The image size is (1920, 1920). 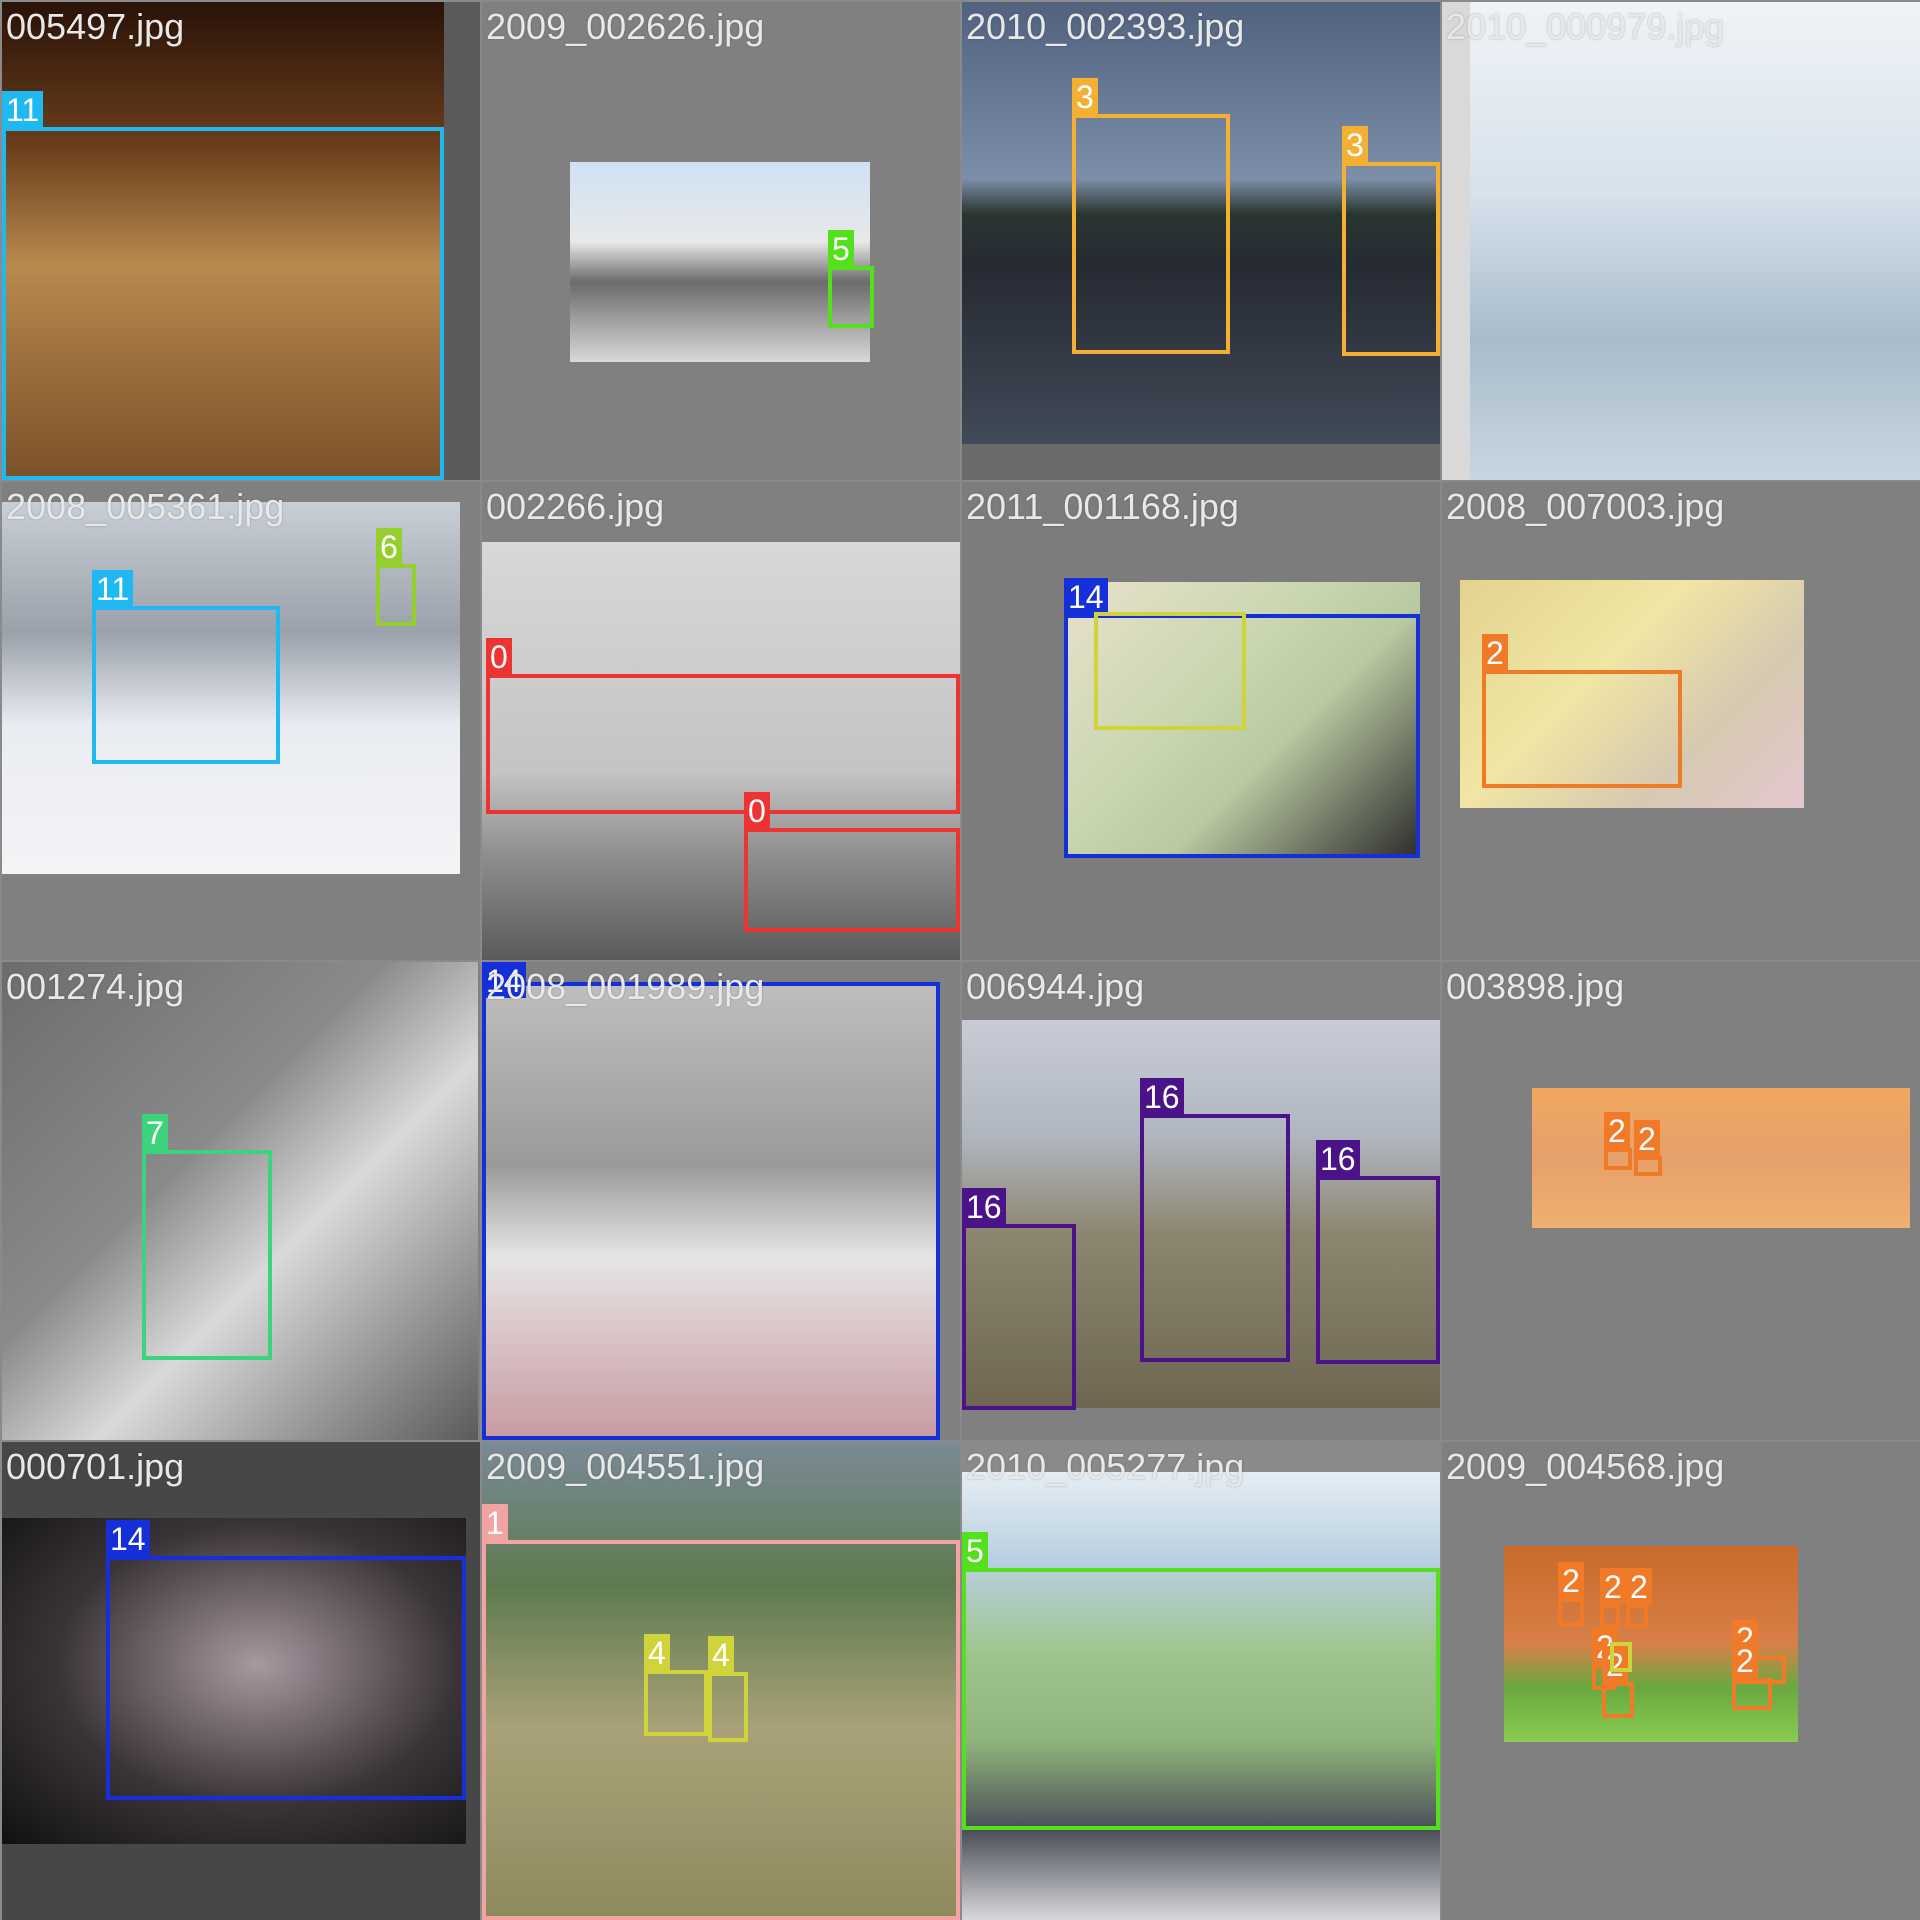 I want to click on image-tile: 5 2009_002626.jpg, so click(x=721, y=241).